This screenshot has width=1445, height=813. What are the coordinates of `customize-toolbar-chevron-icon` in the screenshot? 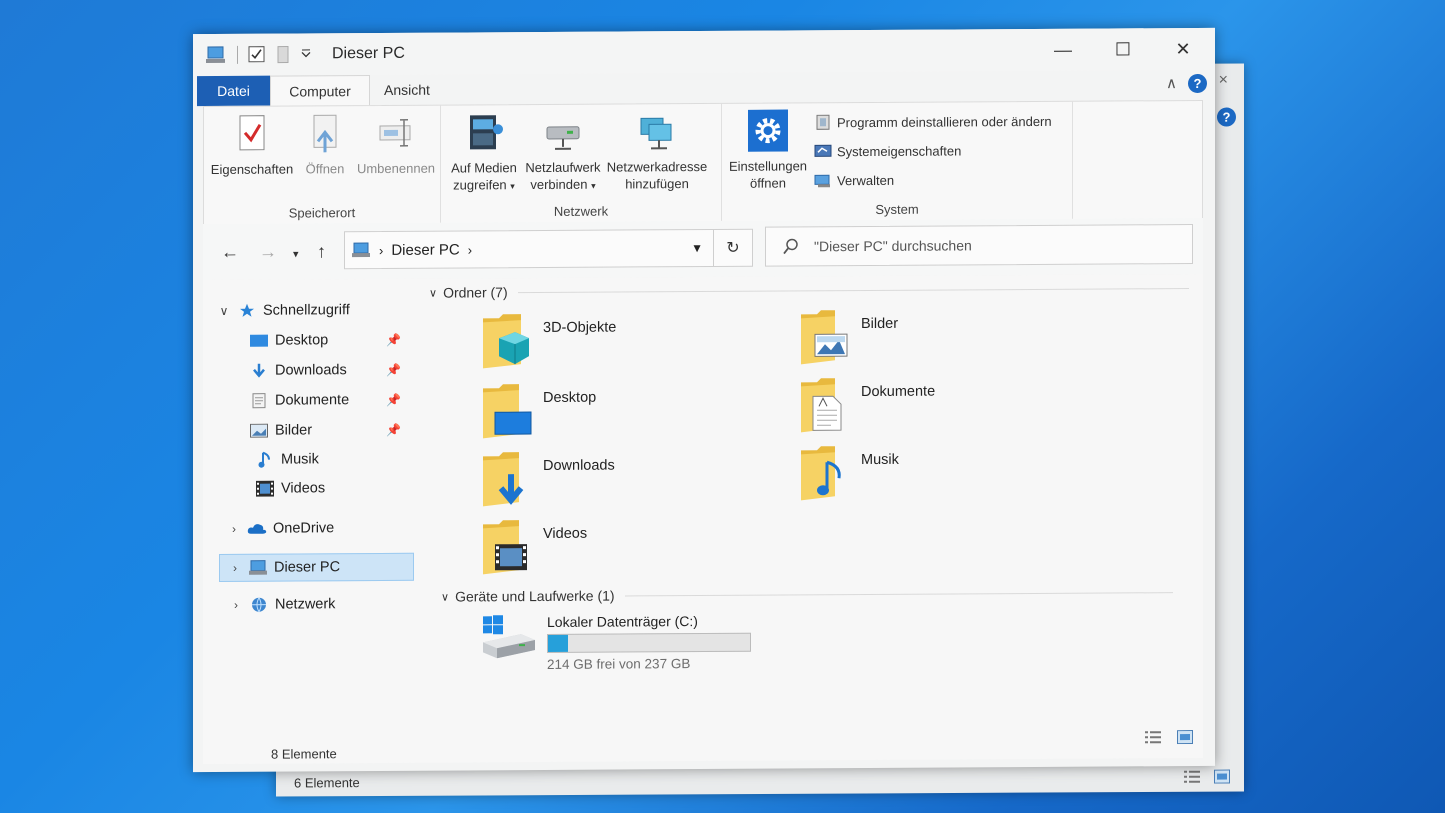 It's located at (306, 54).